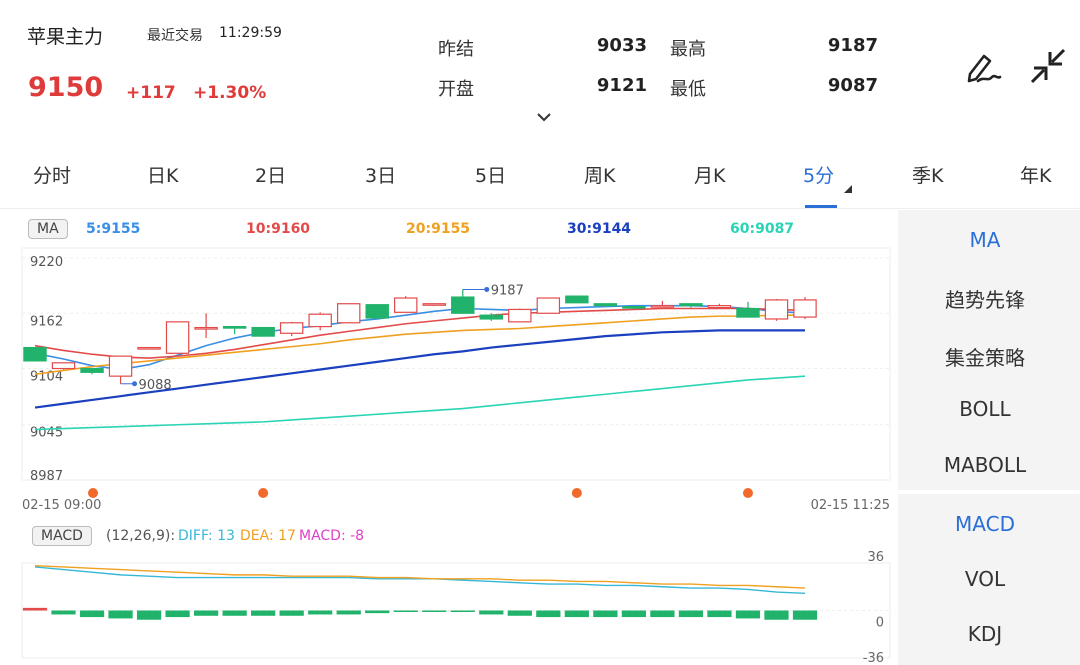 Image resolution: width=1080 pixels, height=665 pixels. Describe the element at coordinates (989, 437) in the screenshot. I see `indicator-sidebar` at that location.